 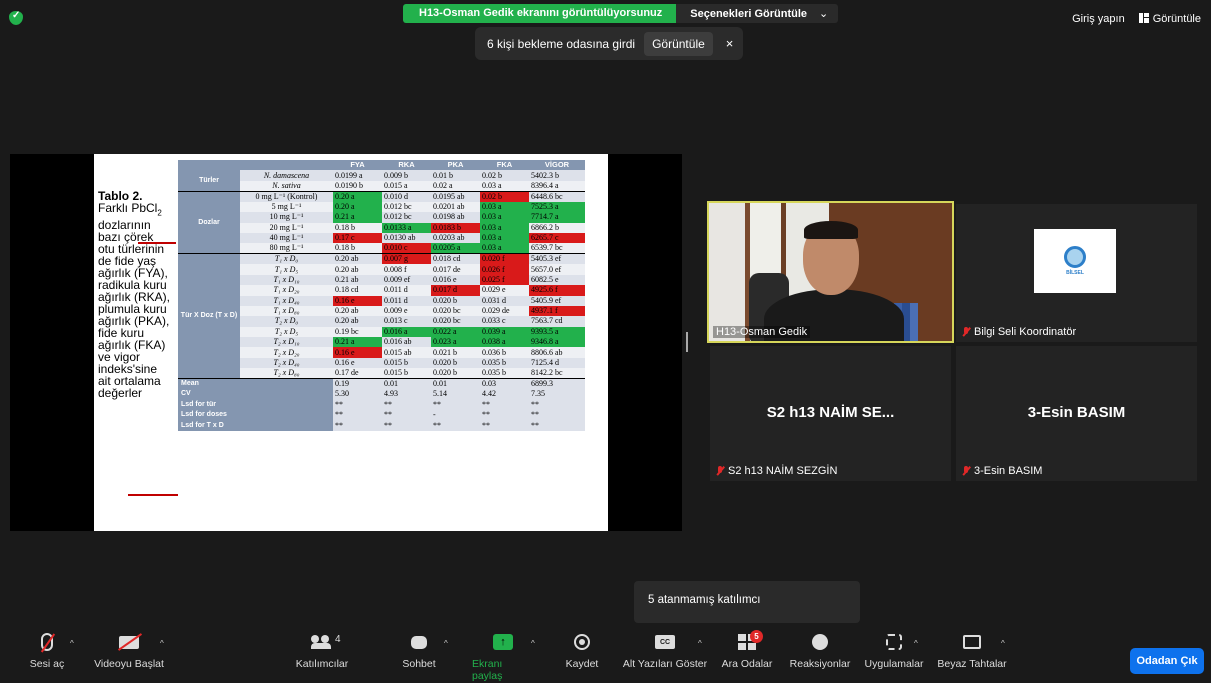 What do you see at coordinates (406, 300) in the screenshot?
I see `table-cell: 0.011 d` at bounding box center [406, 300].